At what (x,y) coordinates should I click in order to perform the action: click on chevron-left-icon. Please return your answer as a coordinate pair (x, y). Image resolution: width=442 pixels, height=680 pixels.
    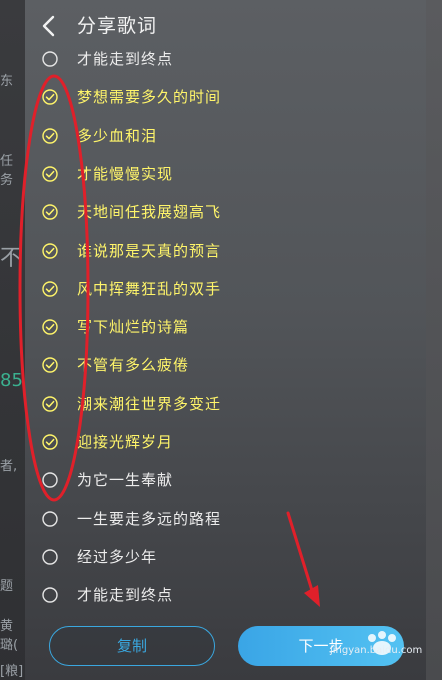
    Looking at the image, I should click on (50, 26).